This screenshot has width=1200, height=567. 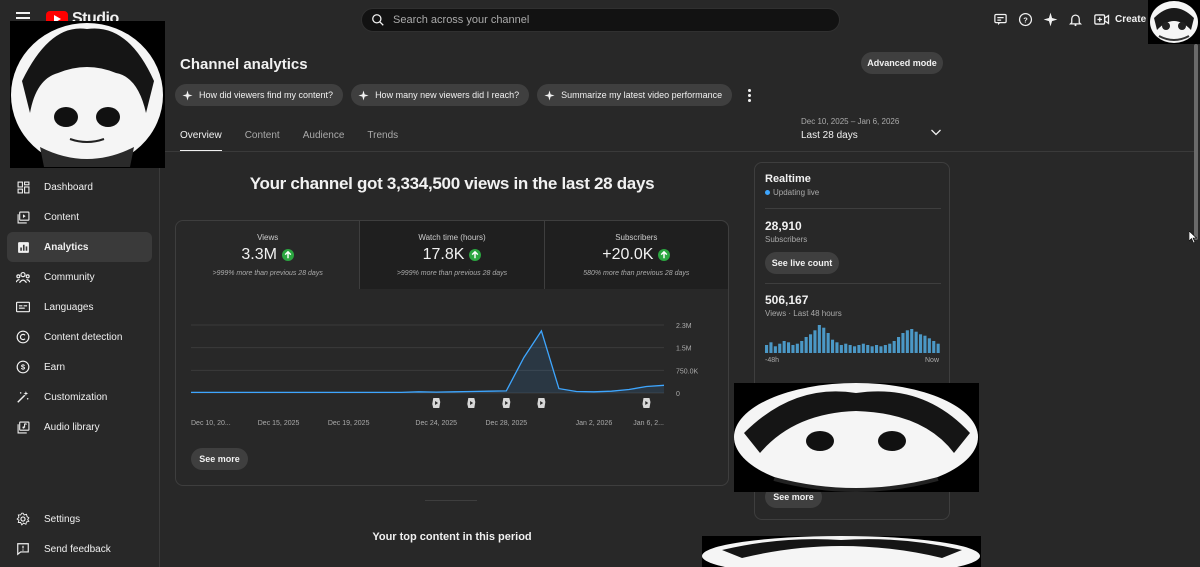 What do you see at coordinates (244, 64) in the screenshot?
I see `page-title: Channel analytics` at bounding box center [244, 64].